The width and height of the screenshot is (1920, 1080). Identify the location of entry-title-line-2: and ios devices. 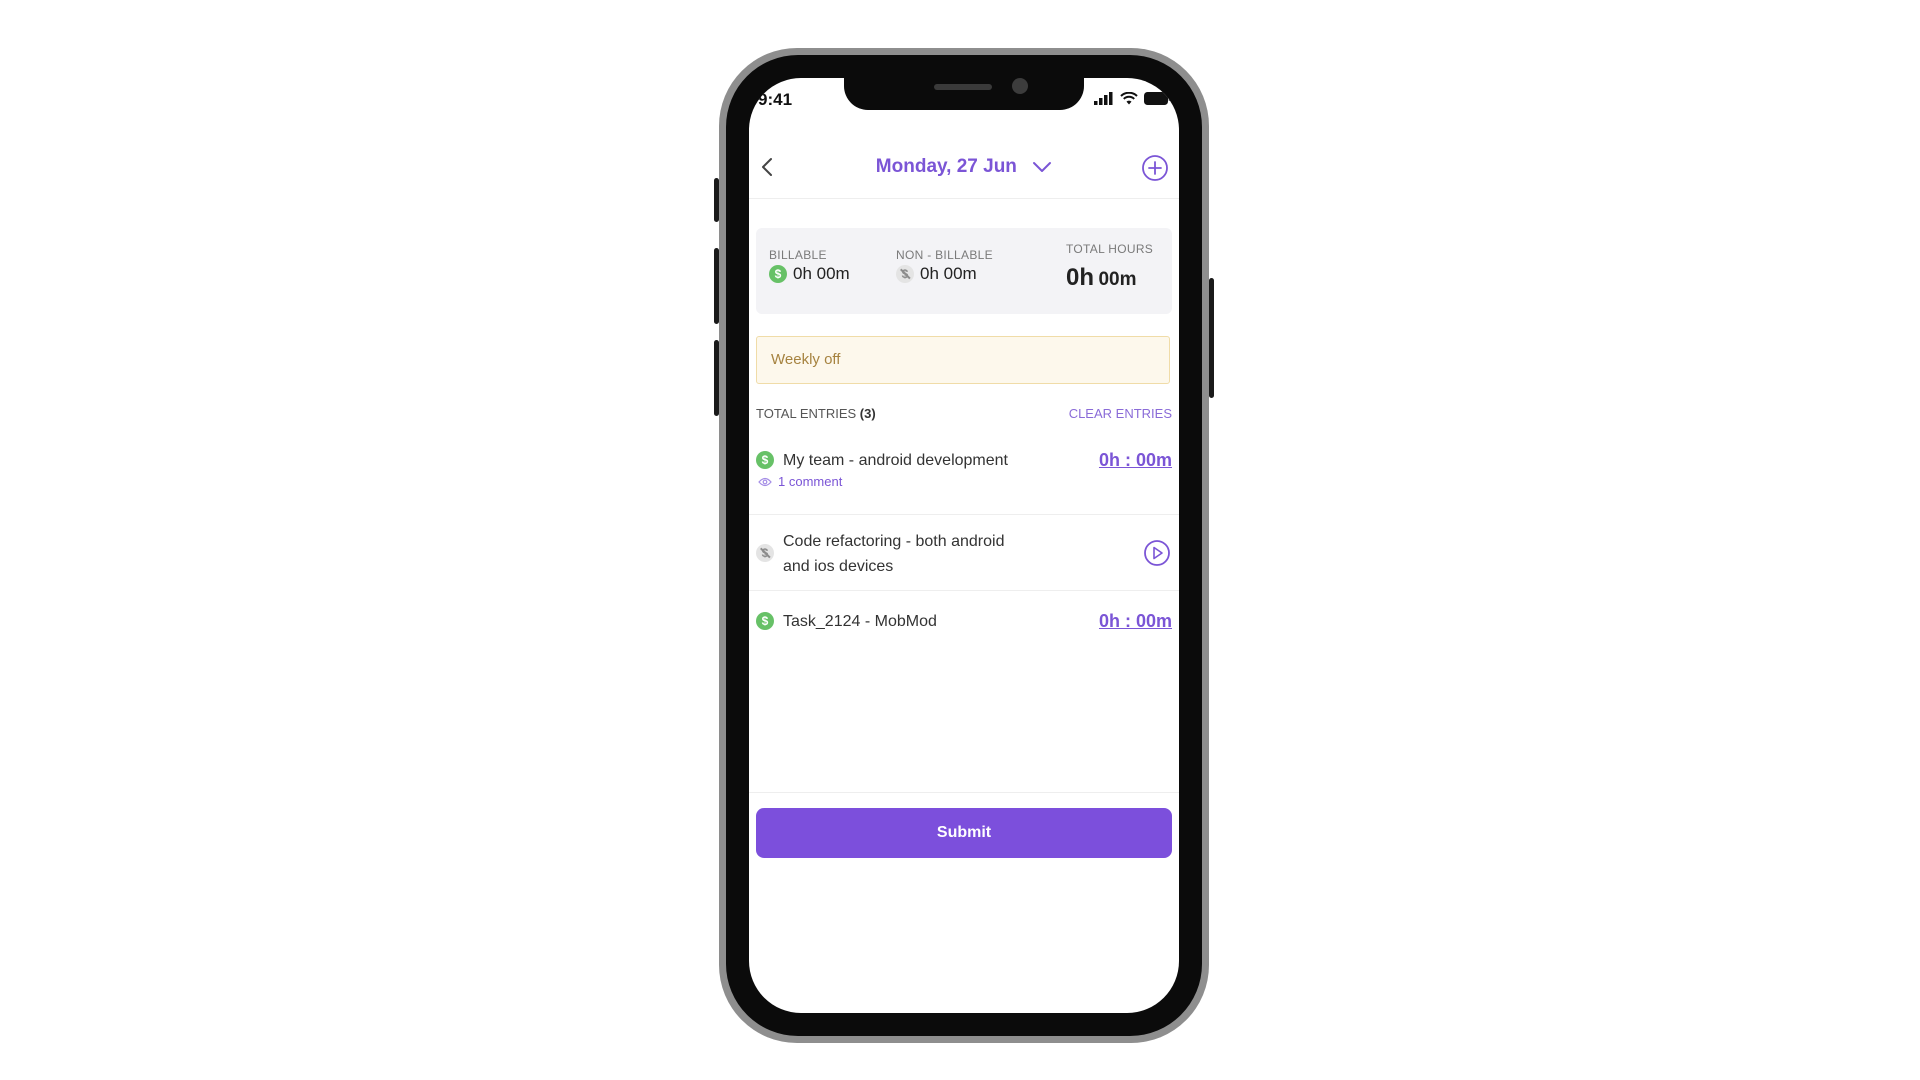
(838, 566).